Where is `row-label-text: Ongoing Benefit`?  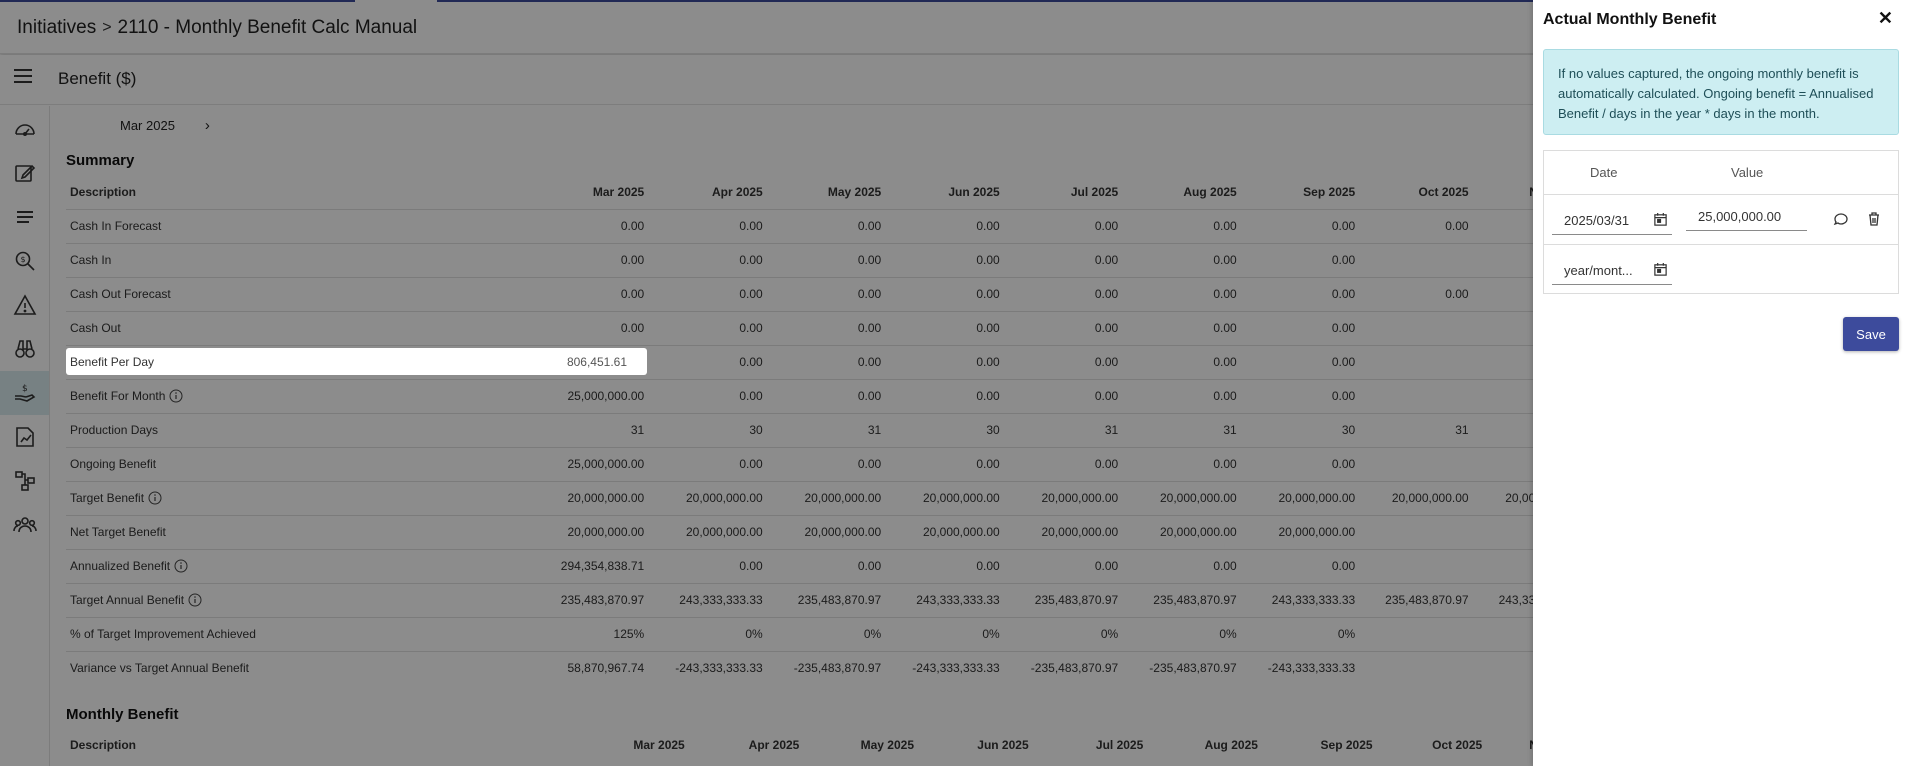 row-label-text: Ongoing Benefit is located at coordinates (113, 464).